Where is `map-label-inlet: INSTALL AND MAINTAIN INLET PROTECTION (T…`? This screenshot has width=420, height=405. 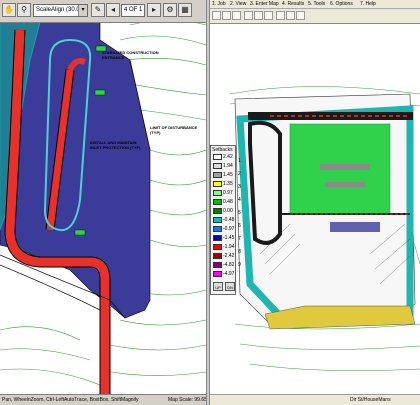 map-label-inlet: INSTALL AND MAINTAIN INLET PROTECTION (T… is located at coordinates (115, 145).